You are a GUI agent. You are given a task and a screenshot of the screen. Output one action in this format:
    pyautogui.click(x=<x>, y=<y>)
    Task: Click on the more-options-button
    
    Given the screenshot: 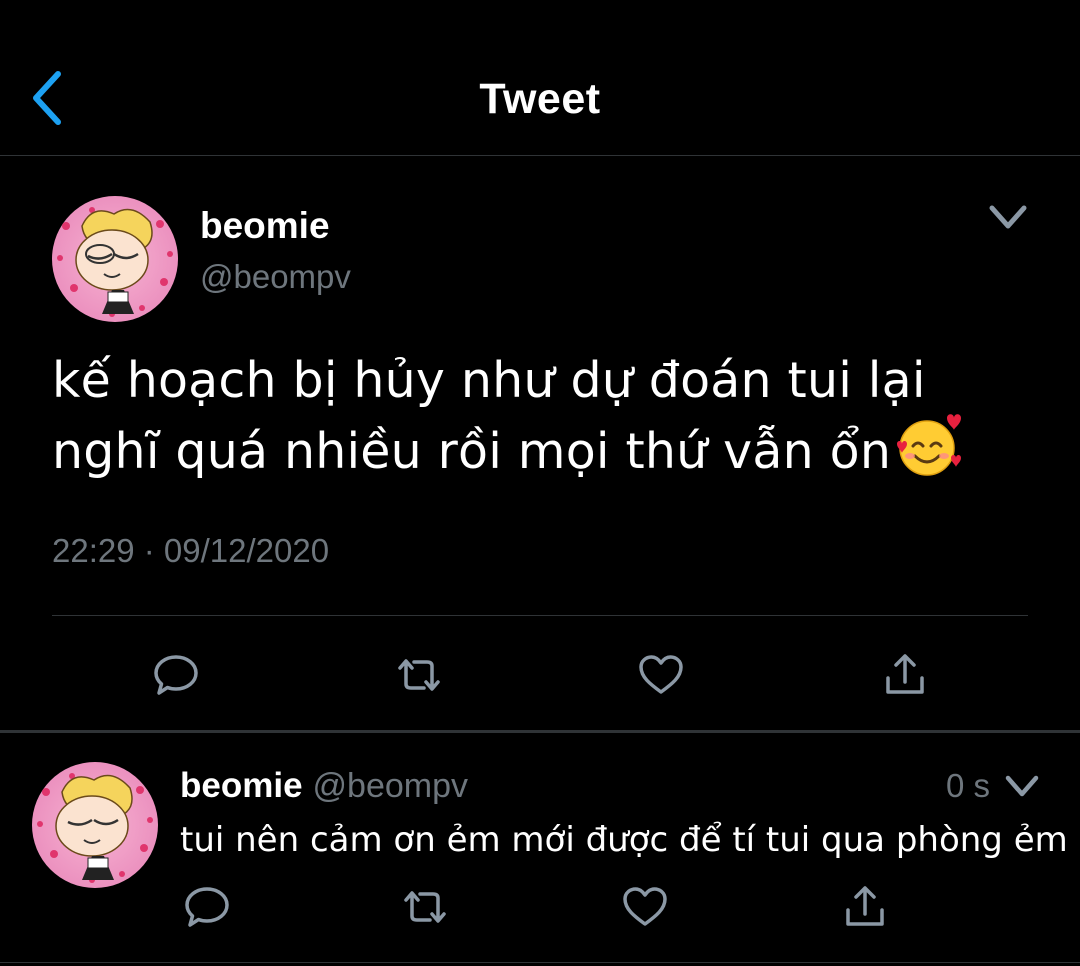 What is the action you would take?
    pyautogui.click(x=1008, y=218)
    